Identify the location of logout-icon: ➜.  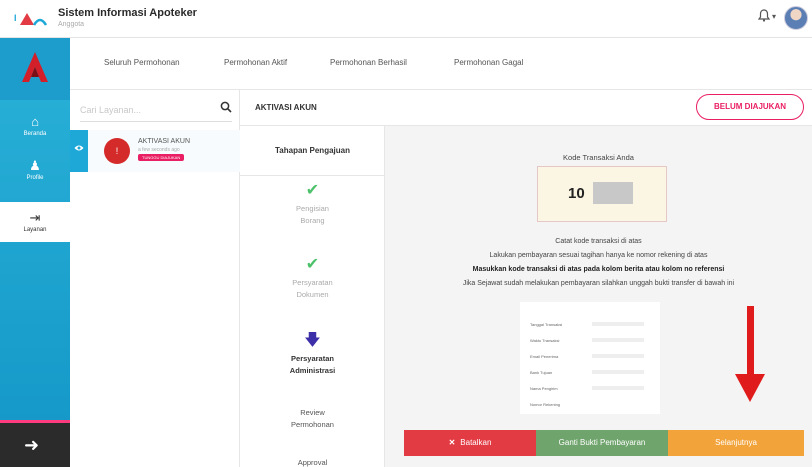
(32, 445).